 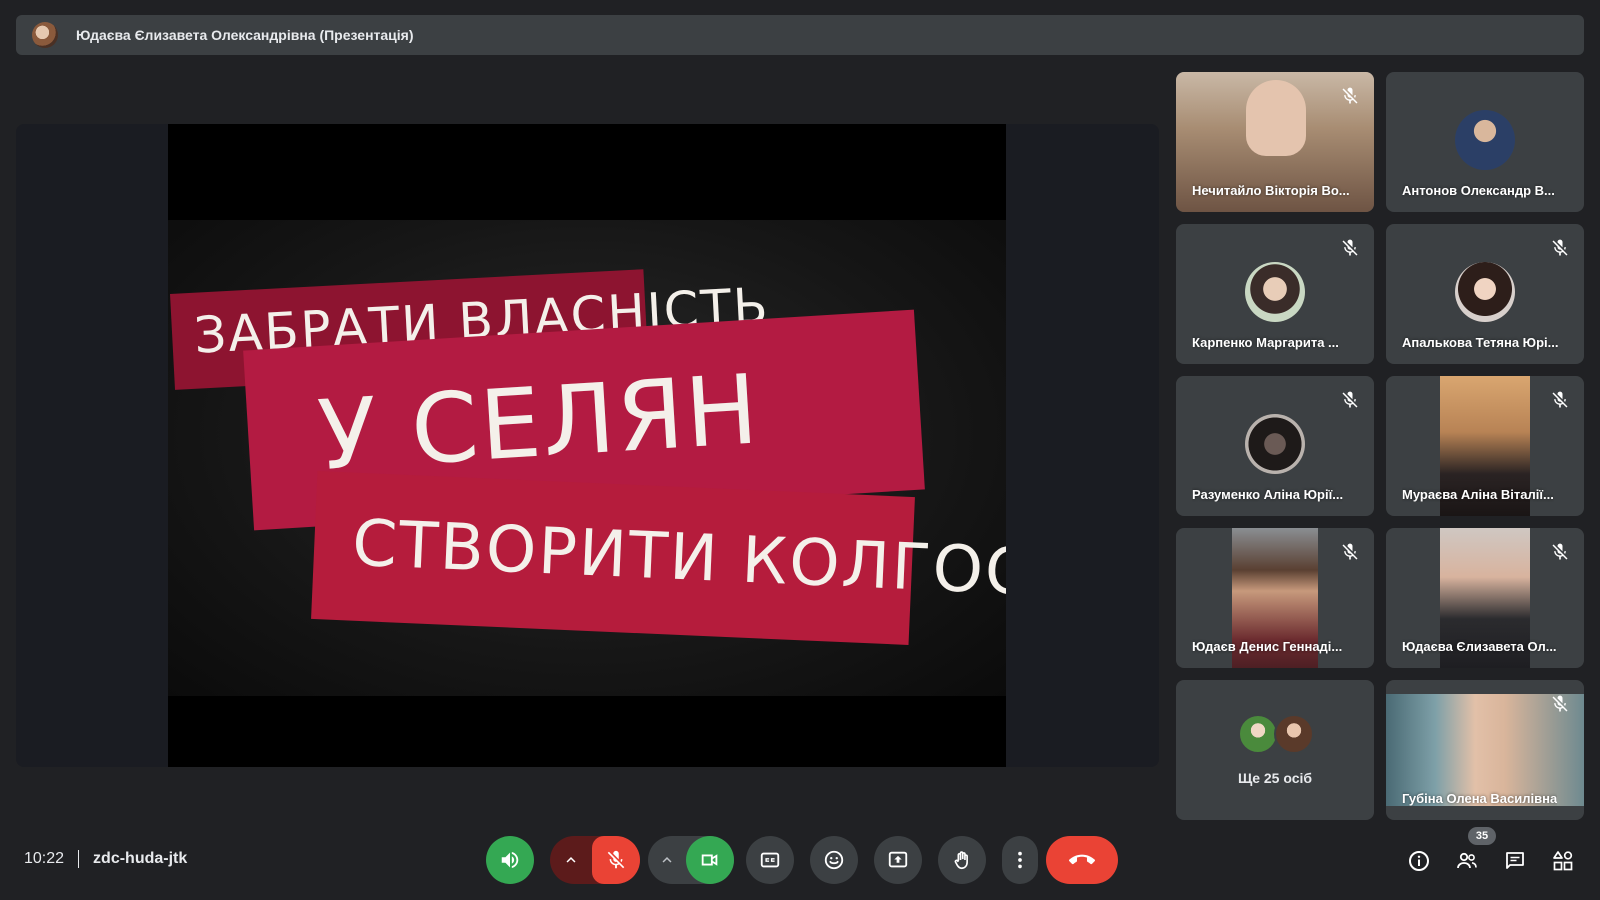 I want to click on call-end-icon, so click(x=1082, y=859).